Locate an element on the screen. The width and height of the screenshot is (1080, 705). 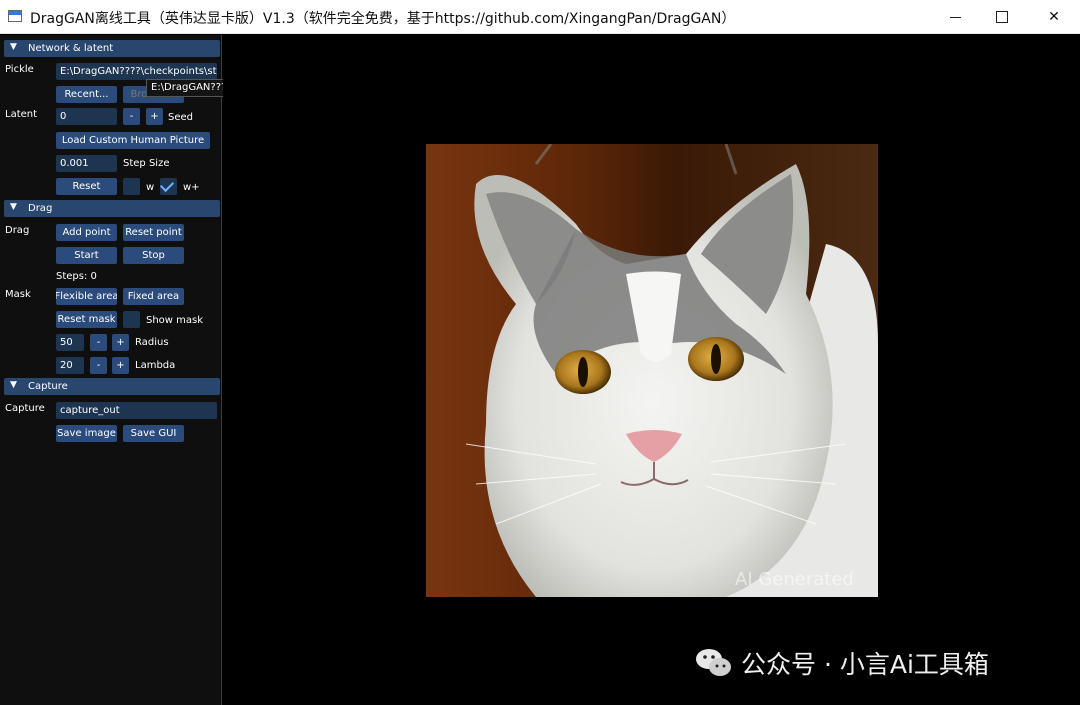
minimize-icon is located at coordinates (955, 17).